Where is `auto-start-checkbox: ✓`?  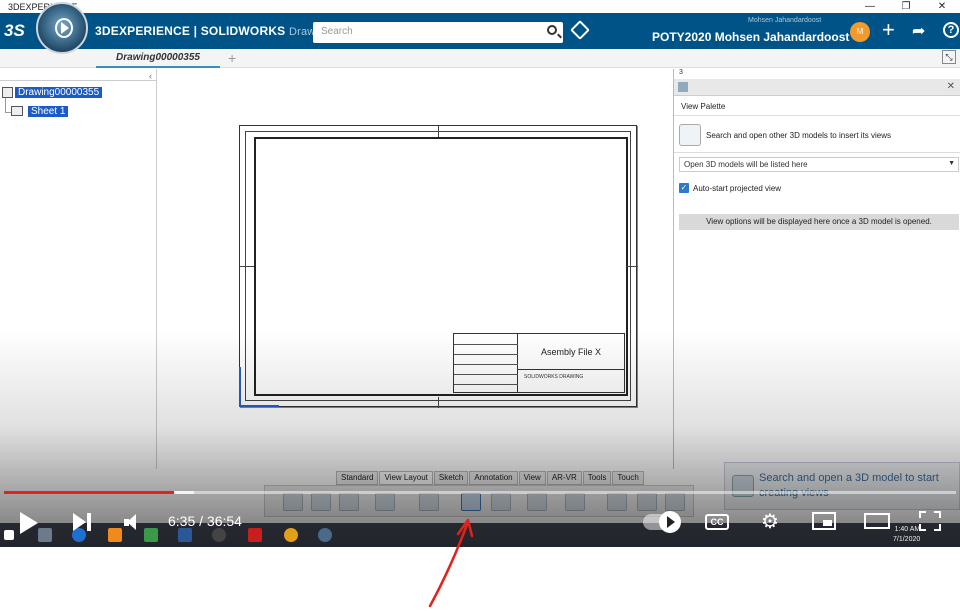
auto-start-checkbox: ✓ is located at coordinates (684, 188).